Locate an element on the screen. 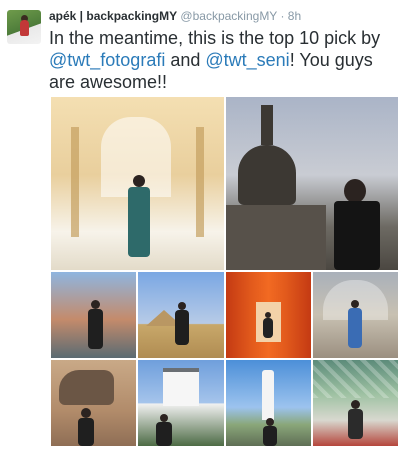 This screenshot has width=407, height=454. horse-sculpture-shape is located at coordinates (86, 387).